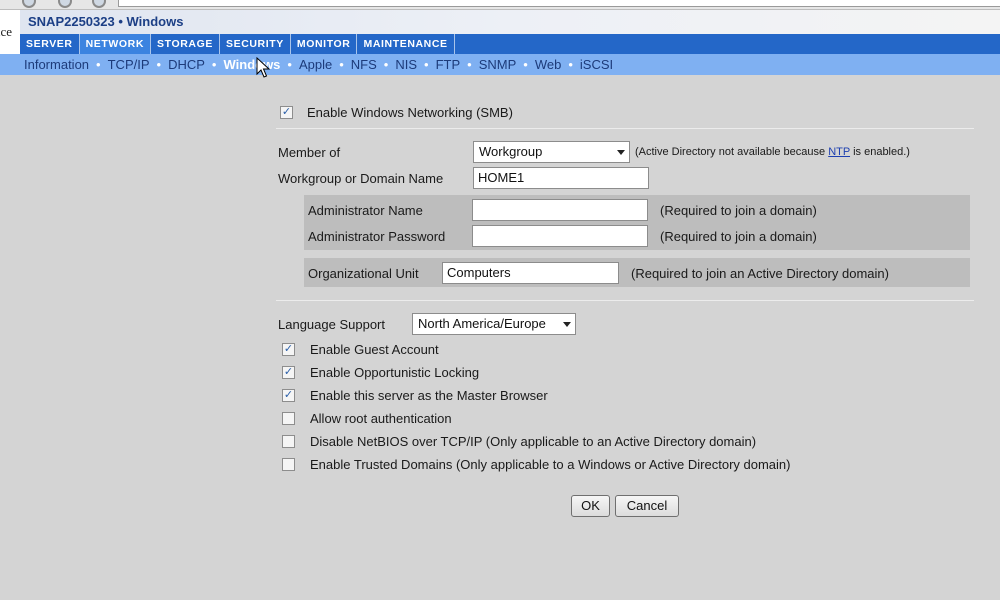 The image size is (1000, 600). What do you see at coordinates (448, 64) in the screenshot?
I see `subnav-ftp: FTP` at bounding box center [448, 64].